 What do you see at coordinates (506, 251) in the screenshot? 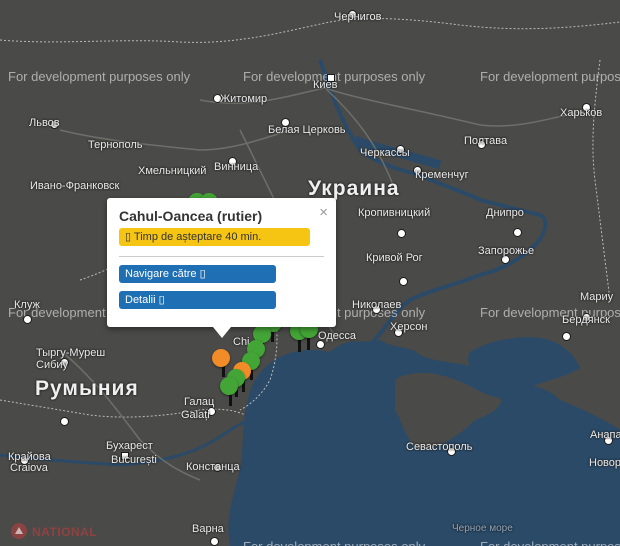
I see `city-label: Запорожье` at bounding box center [506, 251].